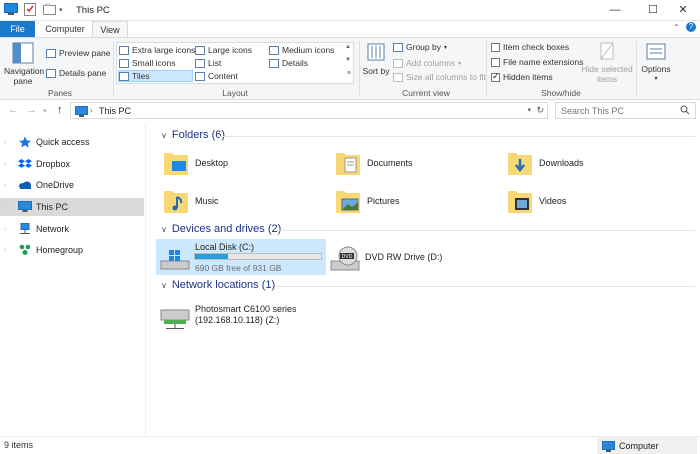  What do you see at coordinates (24, 64) in the screenshot?
I see `navigation-pane-button: Navigation pane` at bounding box center [24, 64].